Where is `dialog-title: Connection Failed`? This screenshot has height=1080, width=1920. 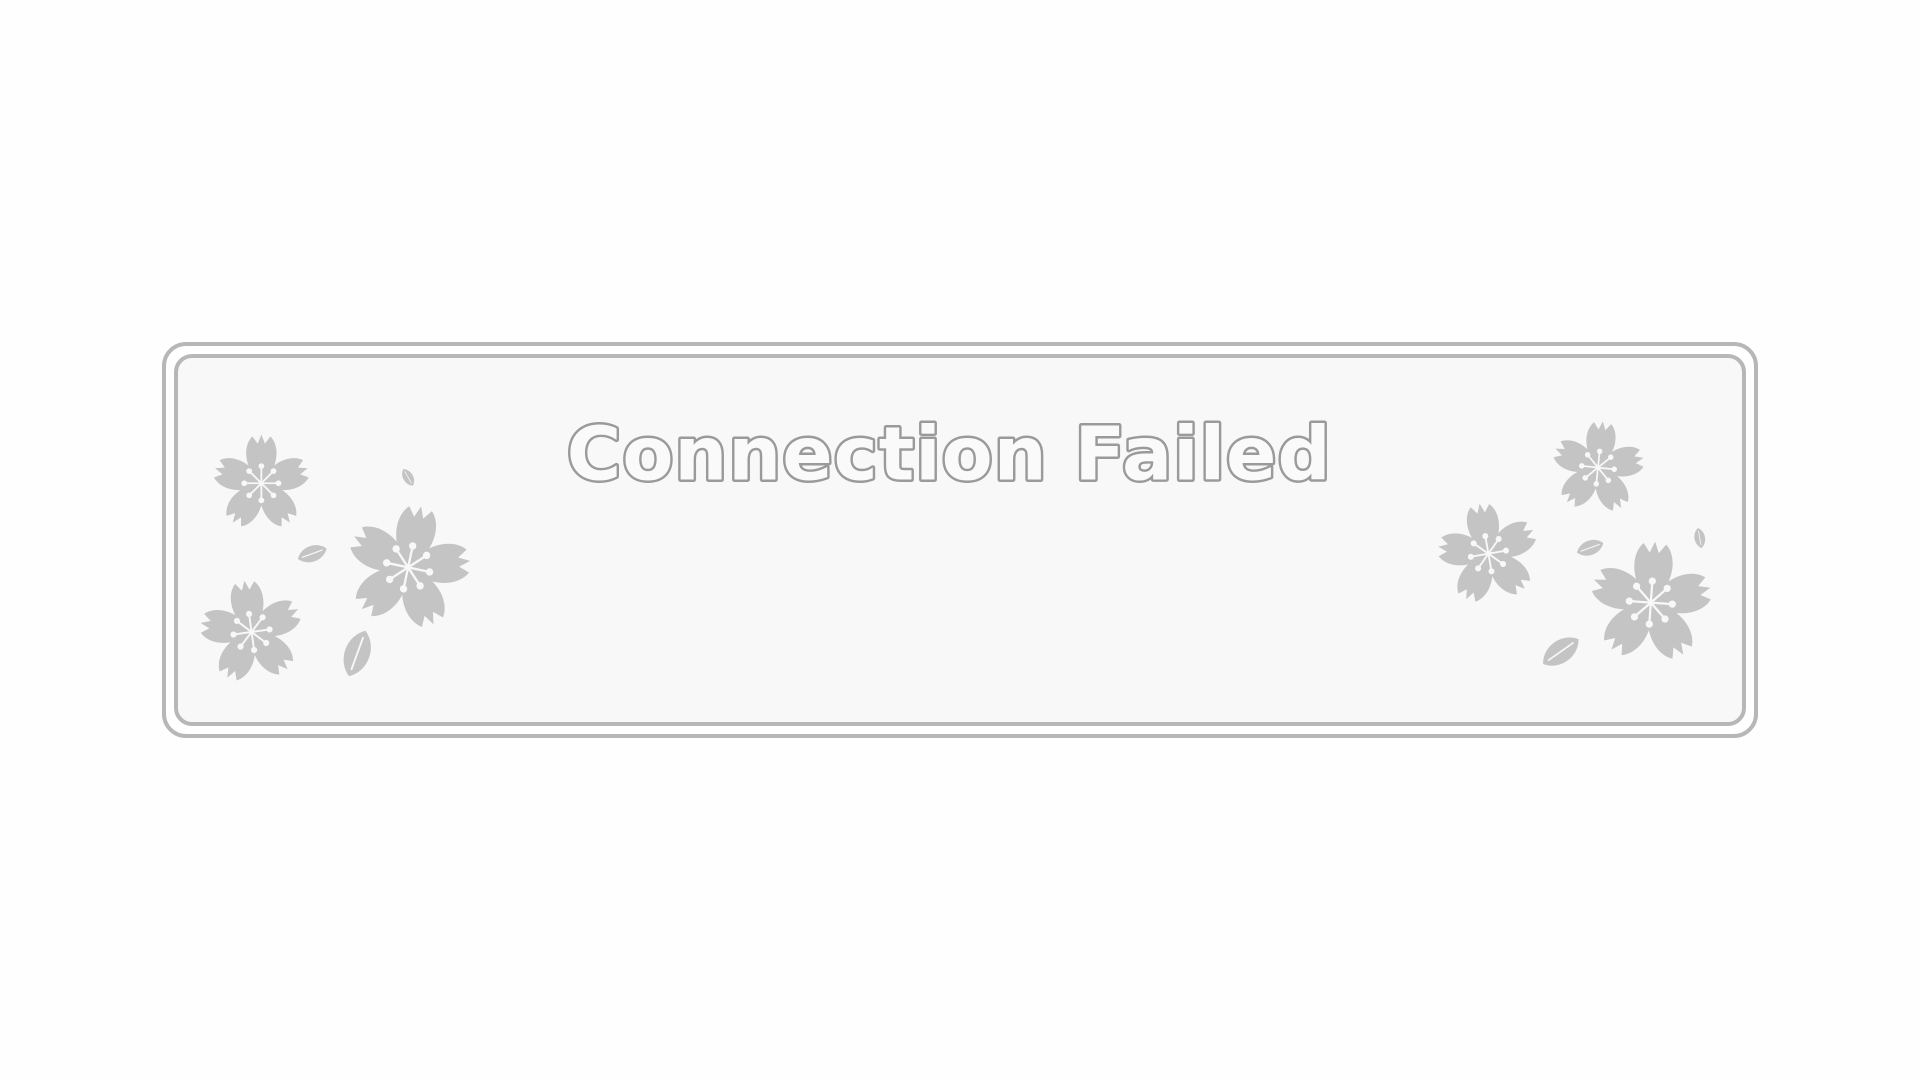 dialog-title: Connection Failed is located at coordinates (949, 453).